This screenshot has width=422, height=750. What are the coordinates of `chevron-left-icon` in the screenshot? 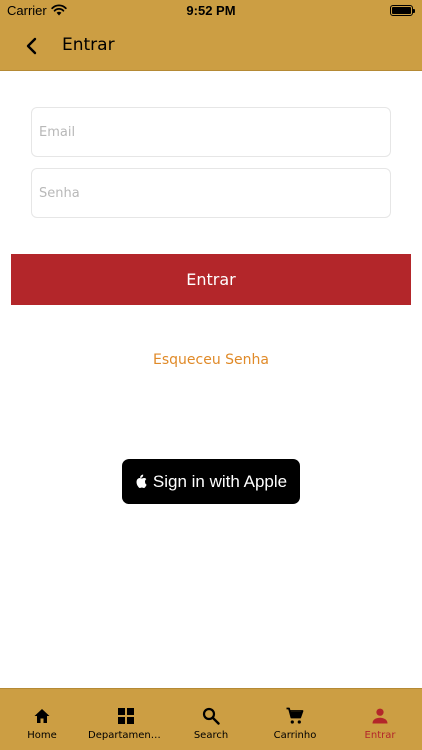 It's located at (31, 46).